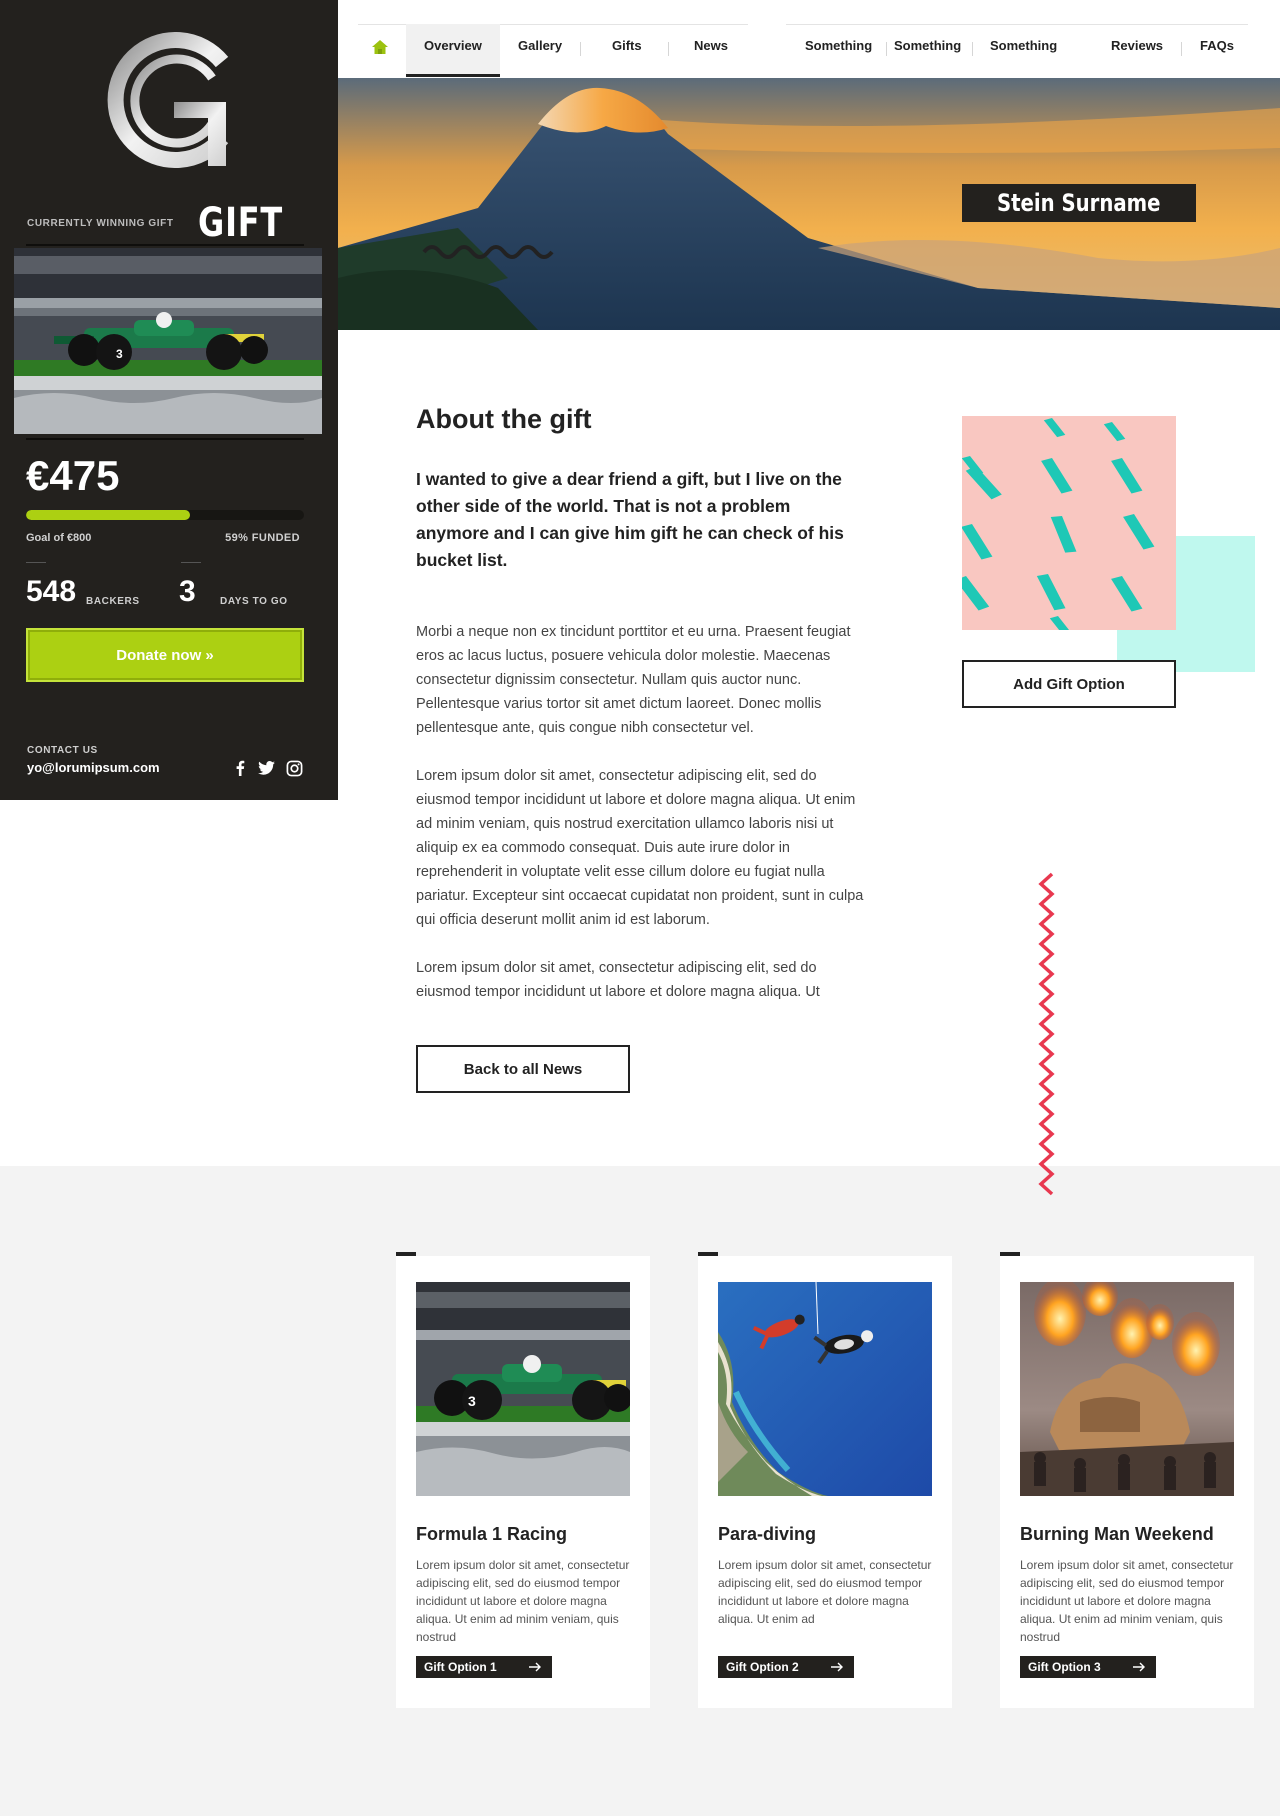  Describe the element at coordinates (1023, 45) in the screenshot. I see `nav-something-3: Something` at that location.